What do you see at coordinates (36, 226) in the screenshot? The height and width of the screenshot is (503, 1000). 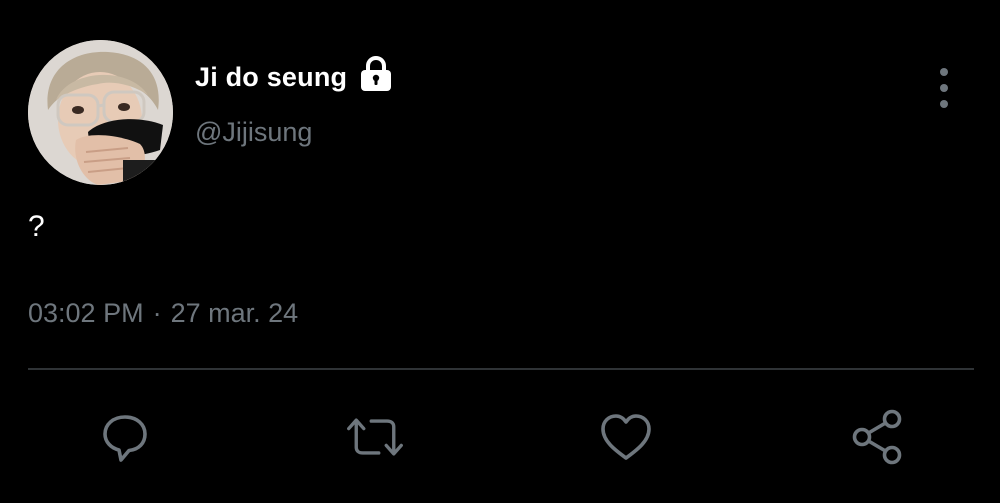 I see `tweet-text: ?` at bounding box center [36, 226].